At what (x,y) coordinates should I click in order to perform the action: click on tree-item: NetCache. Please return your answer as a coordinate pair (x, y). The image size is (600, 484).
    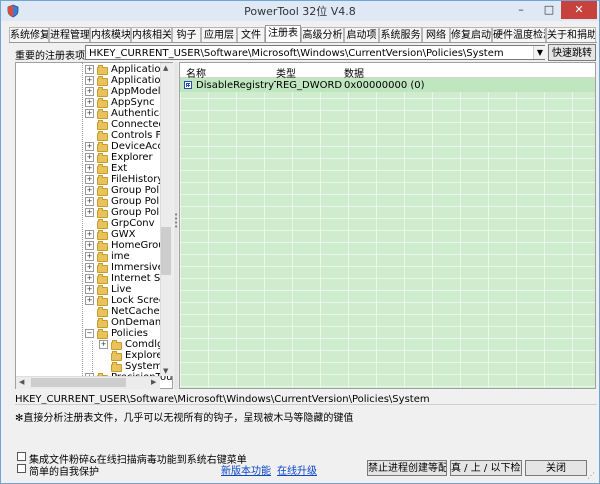
    Looking at the image, I should click on (88, 311).